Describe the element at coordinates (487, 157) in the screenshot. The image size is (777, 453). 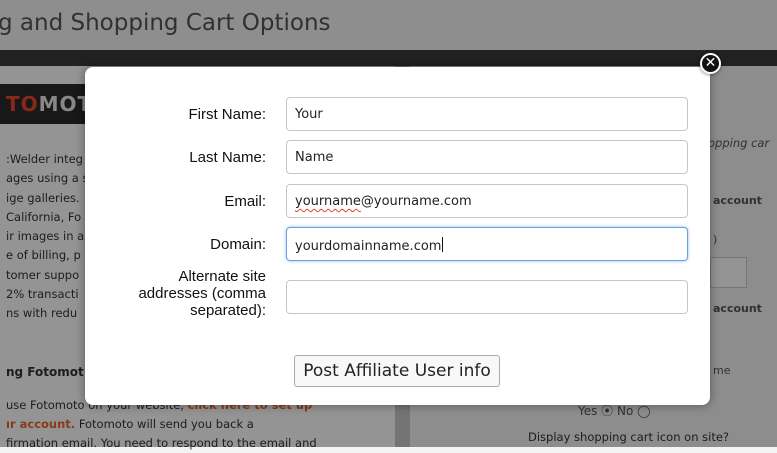
I see `last-name-field: Name` at that location.